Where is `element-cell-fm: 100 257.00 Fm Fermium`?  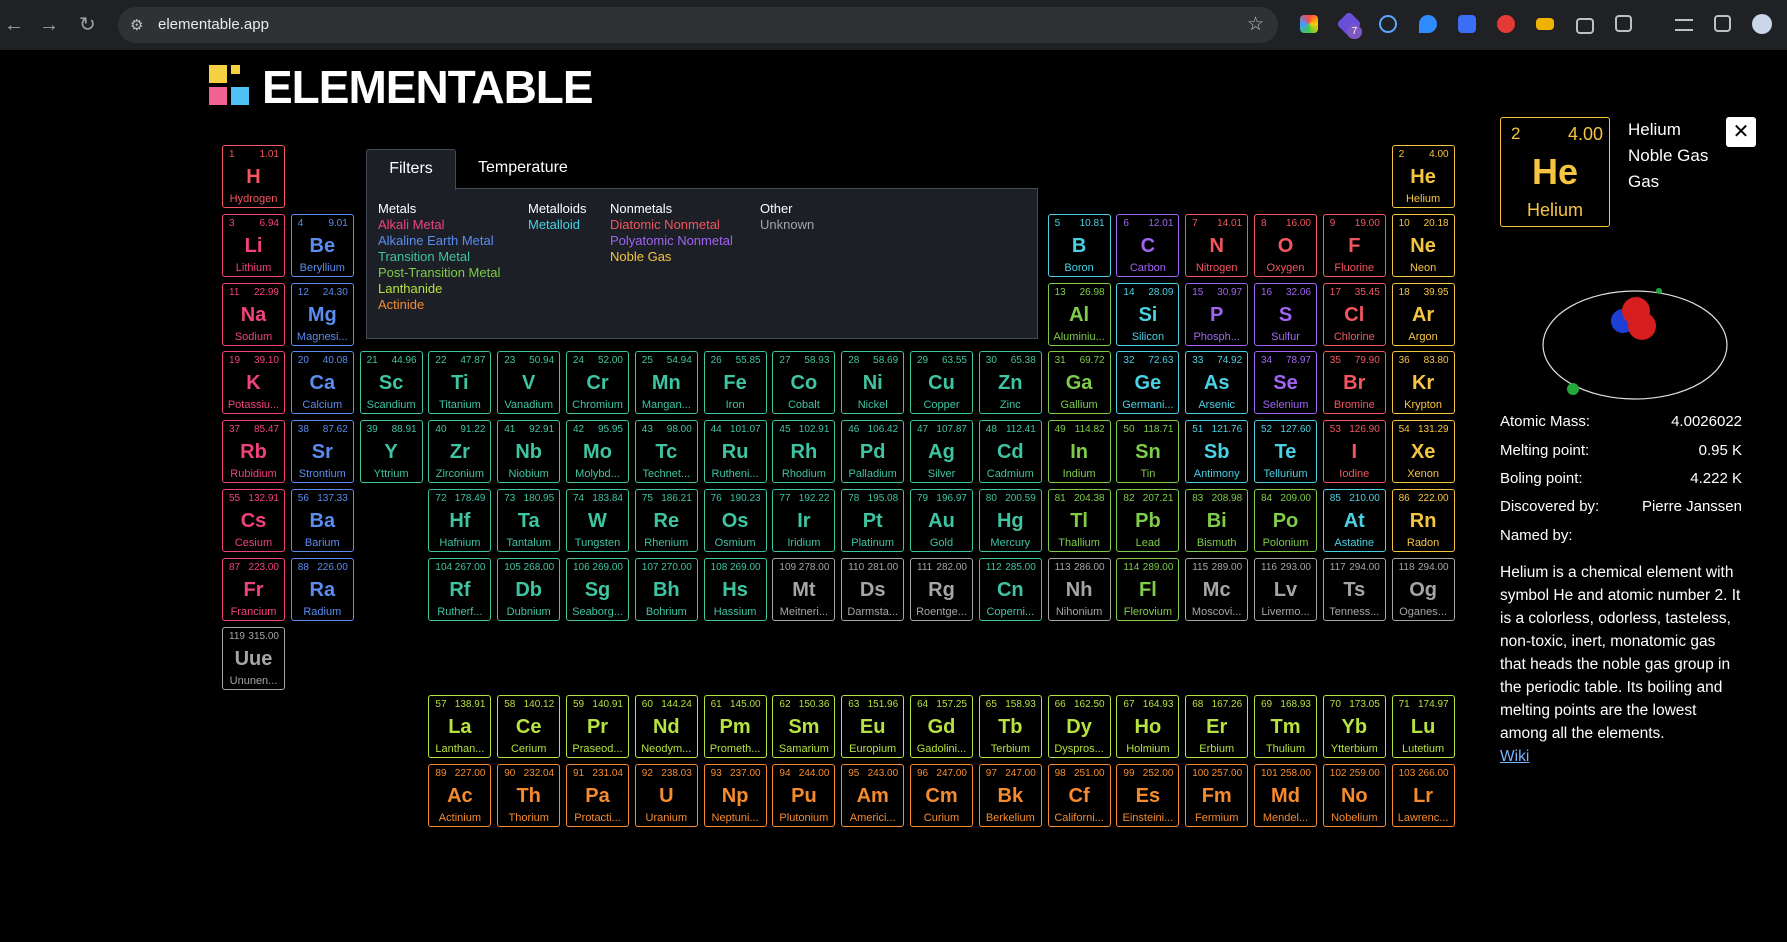 element-cell-fm: 100 257.00 Fm Fermium is located at coordinates (1217, 795).